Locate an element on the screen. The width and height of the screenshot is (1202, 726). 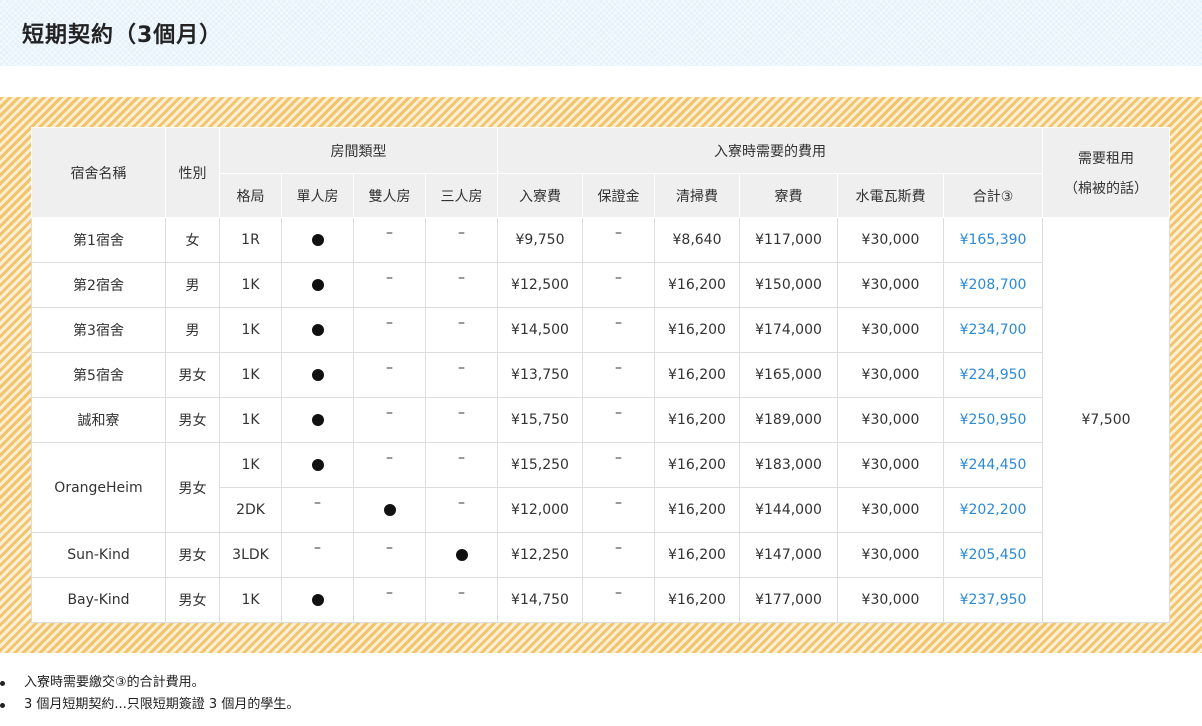
entry-fee-cell: ¥13,750 is located at coordinates (540, 375).